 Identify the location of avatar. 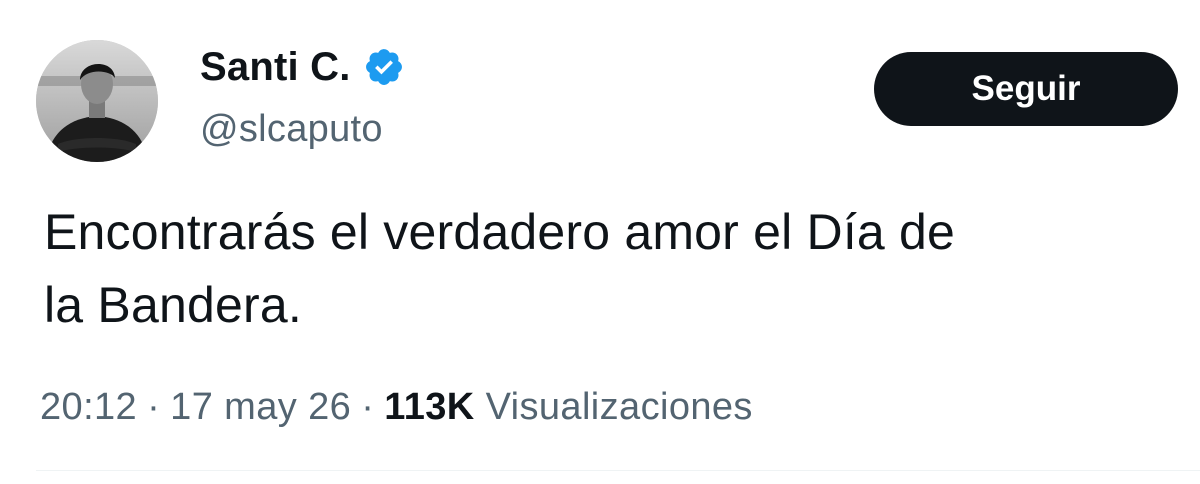
(97, 101).